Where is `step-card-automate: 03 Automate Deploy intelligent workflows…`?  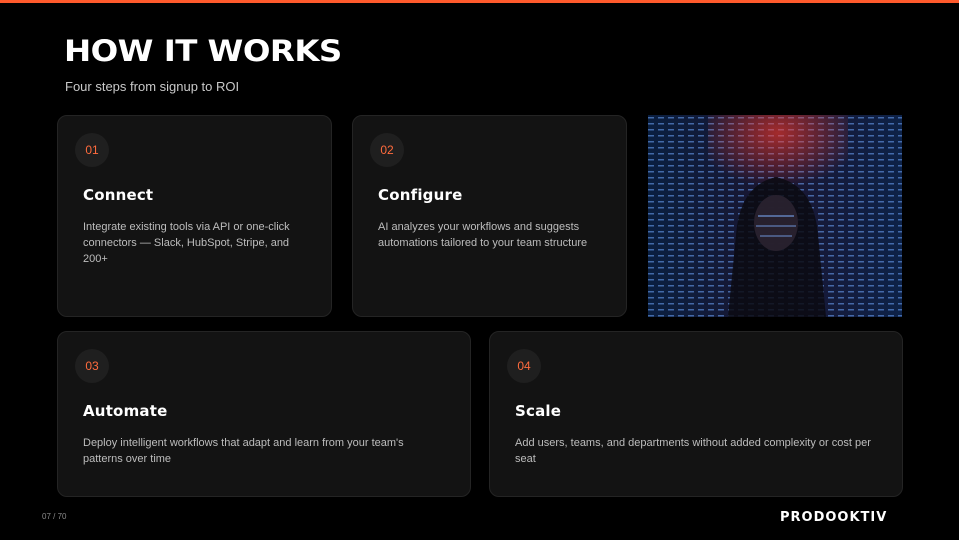
step-card-automate: 03 Automate Deploy intelligent workflows… is located at coordinates (264, 414).